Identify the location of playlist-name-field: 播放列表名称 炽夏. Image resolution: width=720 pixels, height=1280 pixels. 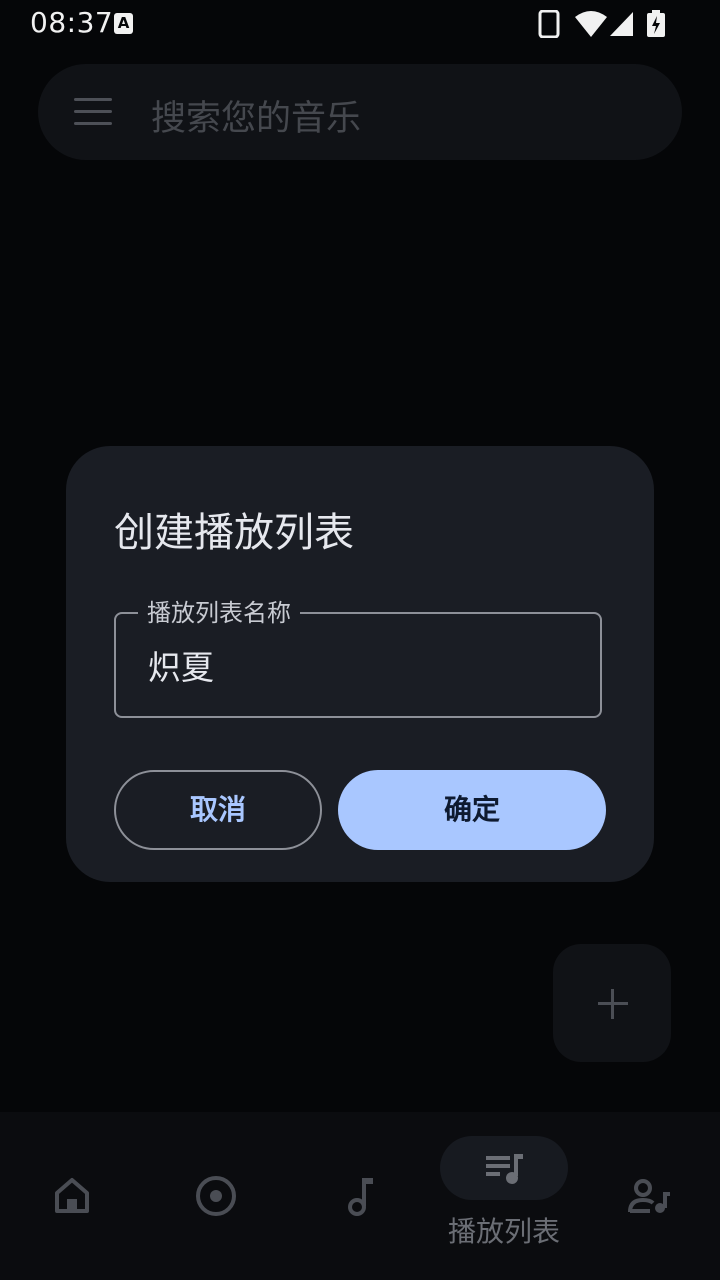
(358, 658).